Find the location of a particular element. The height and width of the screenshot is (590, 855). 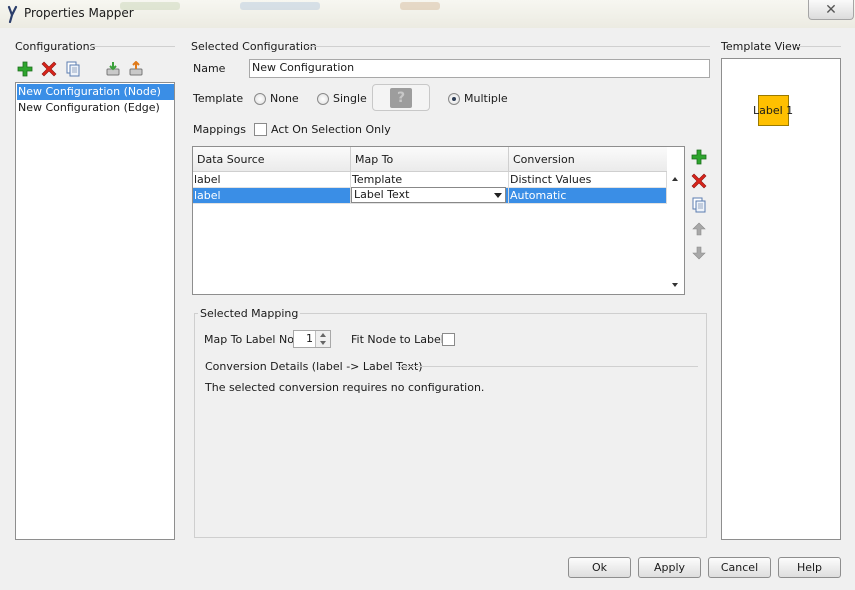

add-mapping-button is located at coordinates (699, 157).